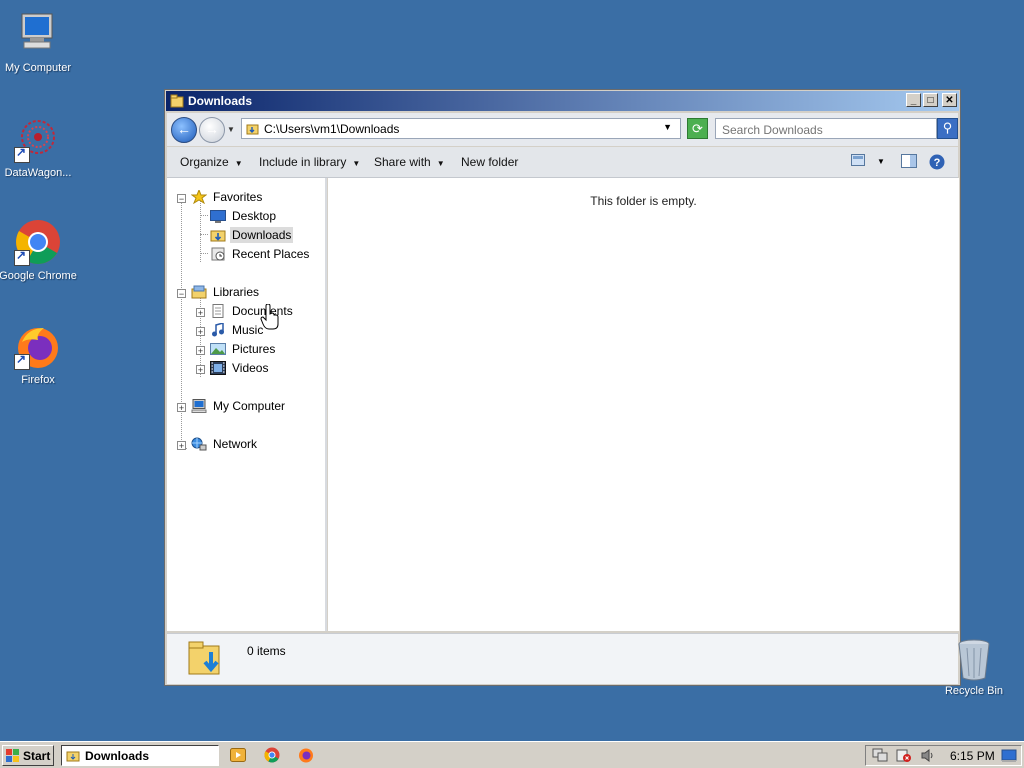 The image size is (1024, 768). What do you see at coordinates (218, 310) in the screenshot?
I see `documents-icon` at bounding box center [218, 310].